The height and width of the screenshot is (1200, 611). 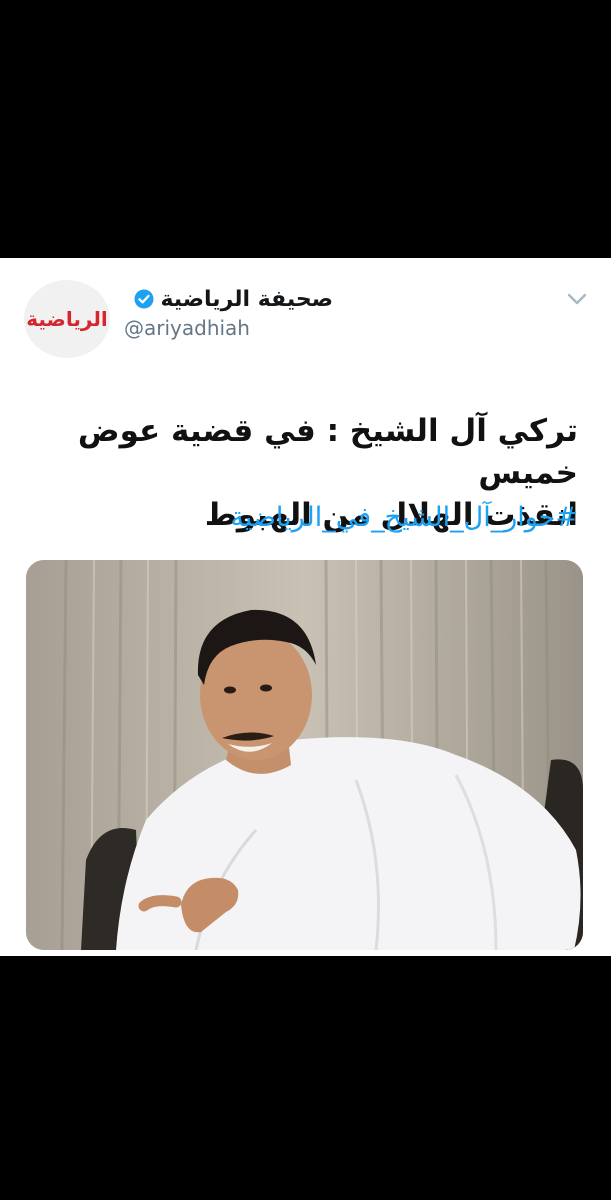 I want to click on author-handle: @ariyadhiah, so click(x=224, y=328).